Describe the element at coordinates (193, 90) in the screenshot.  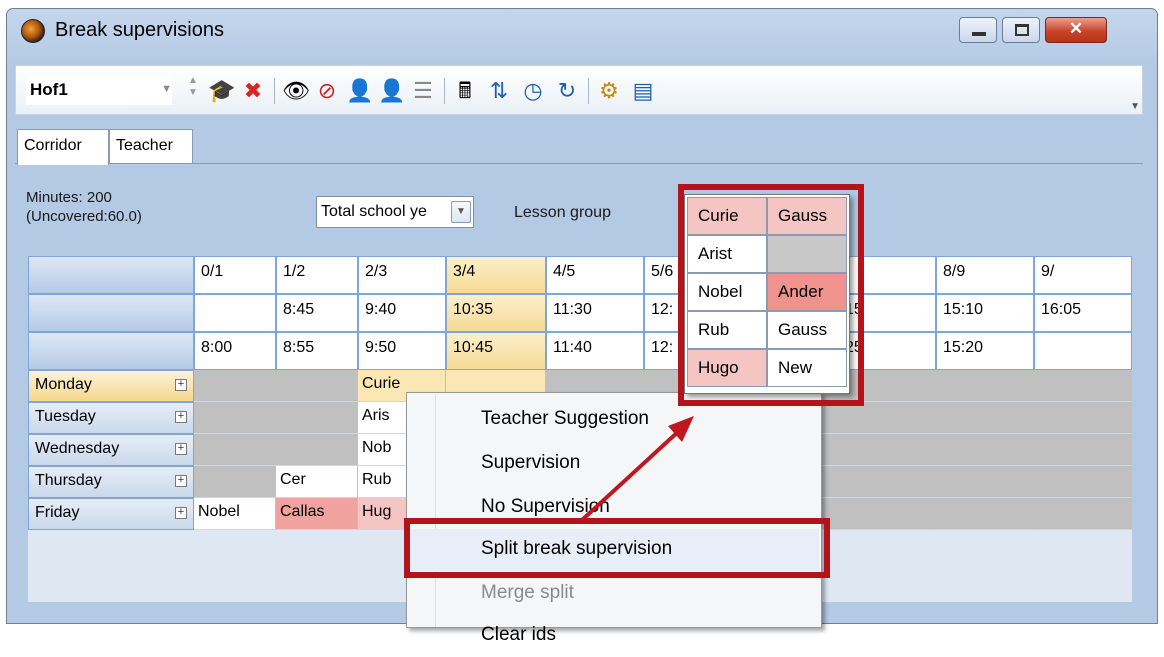
I see `spinner-arrows-icon: ▲ ▼` at that location.